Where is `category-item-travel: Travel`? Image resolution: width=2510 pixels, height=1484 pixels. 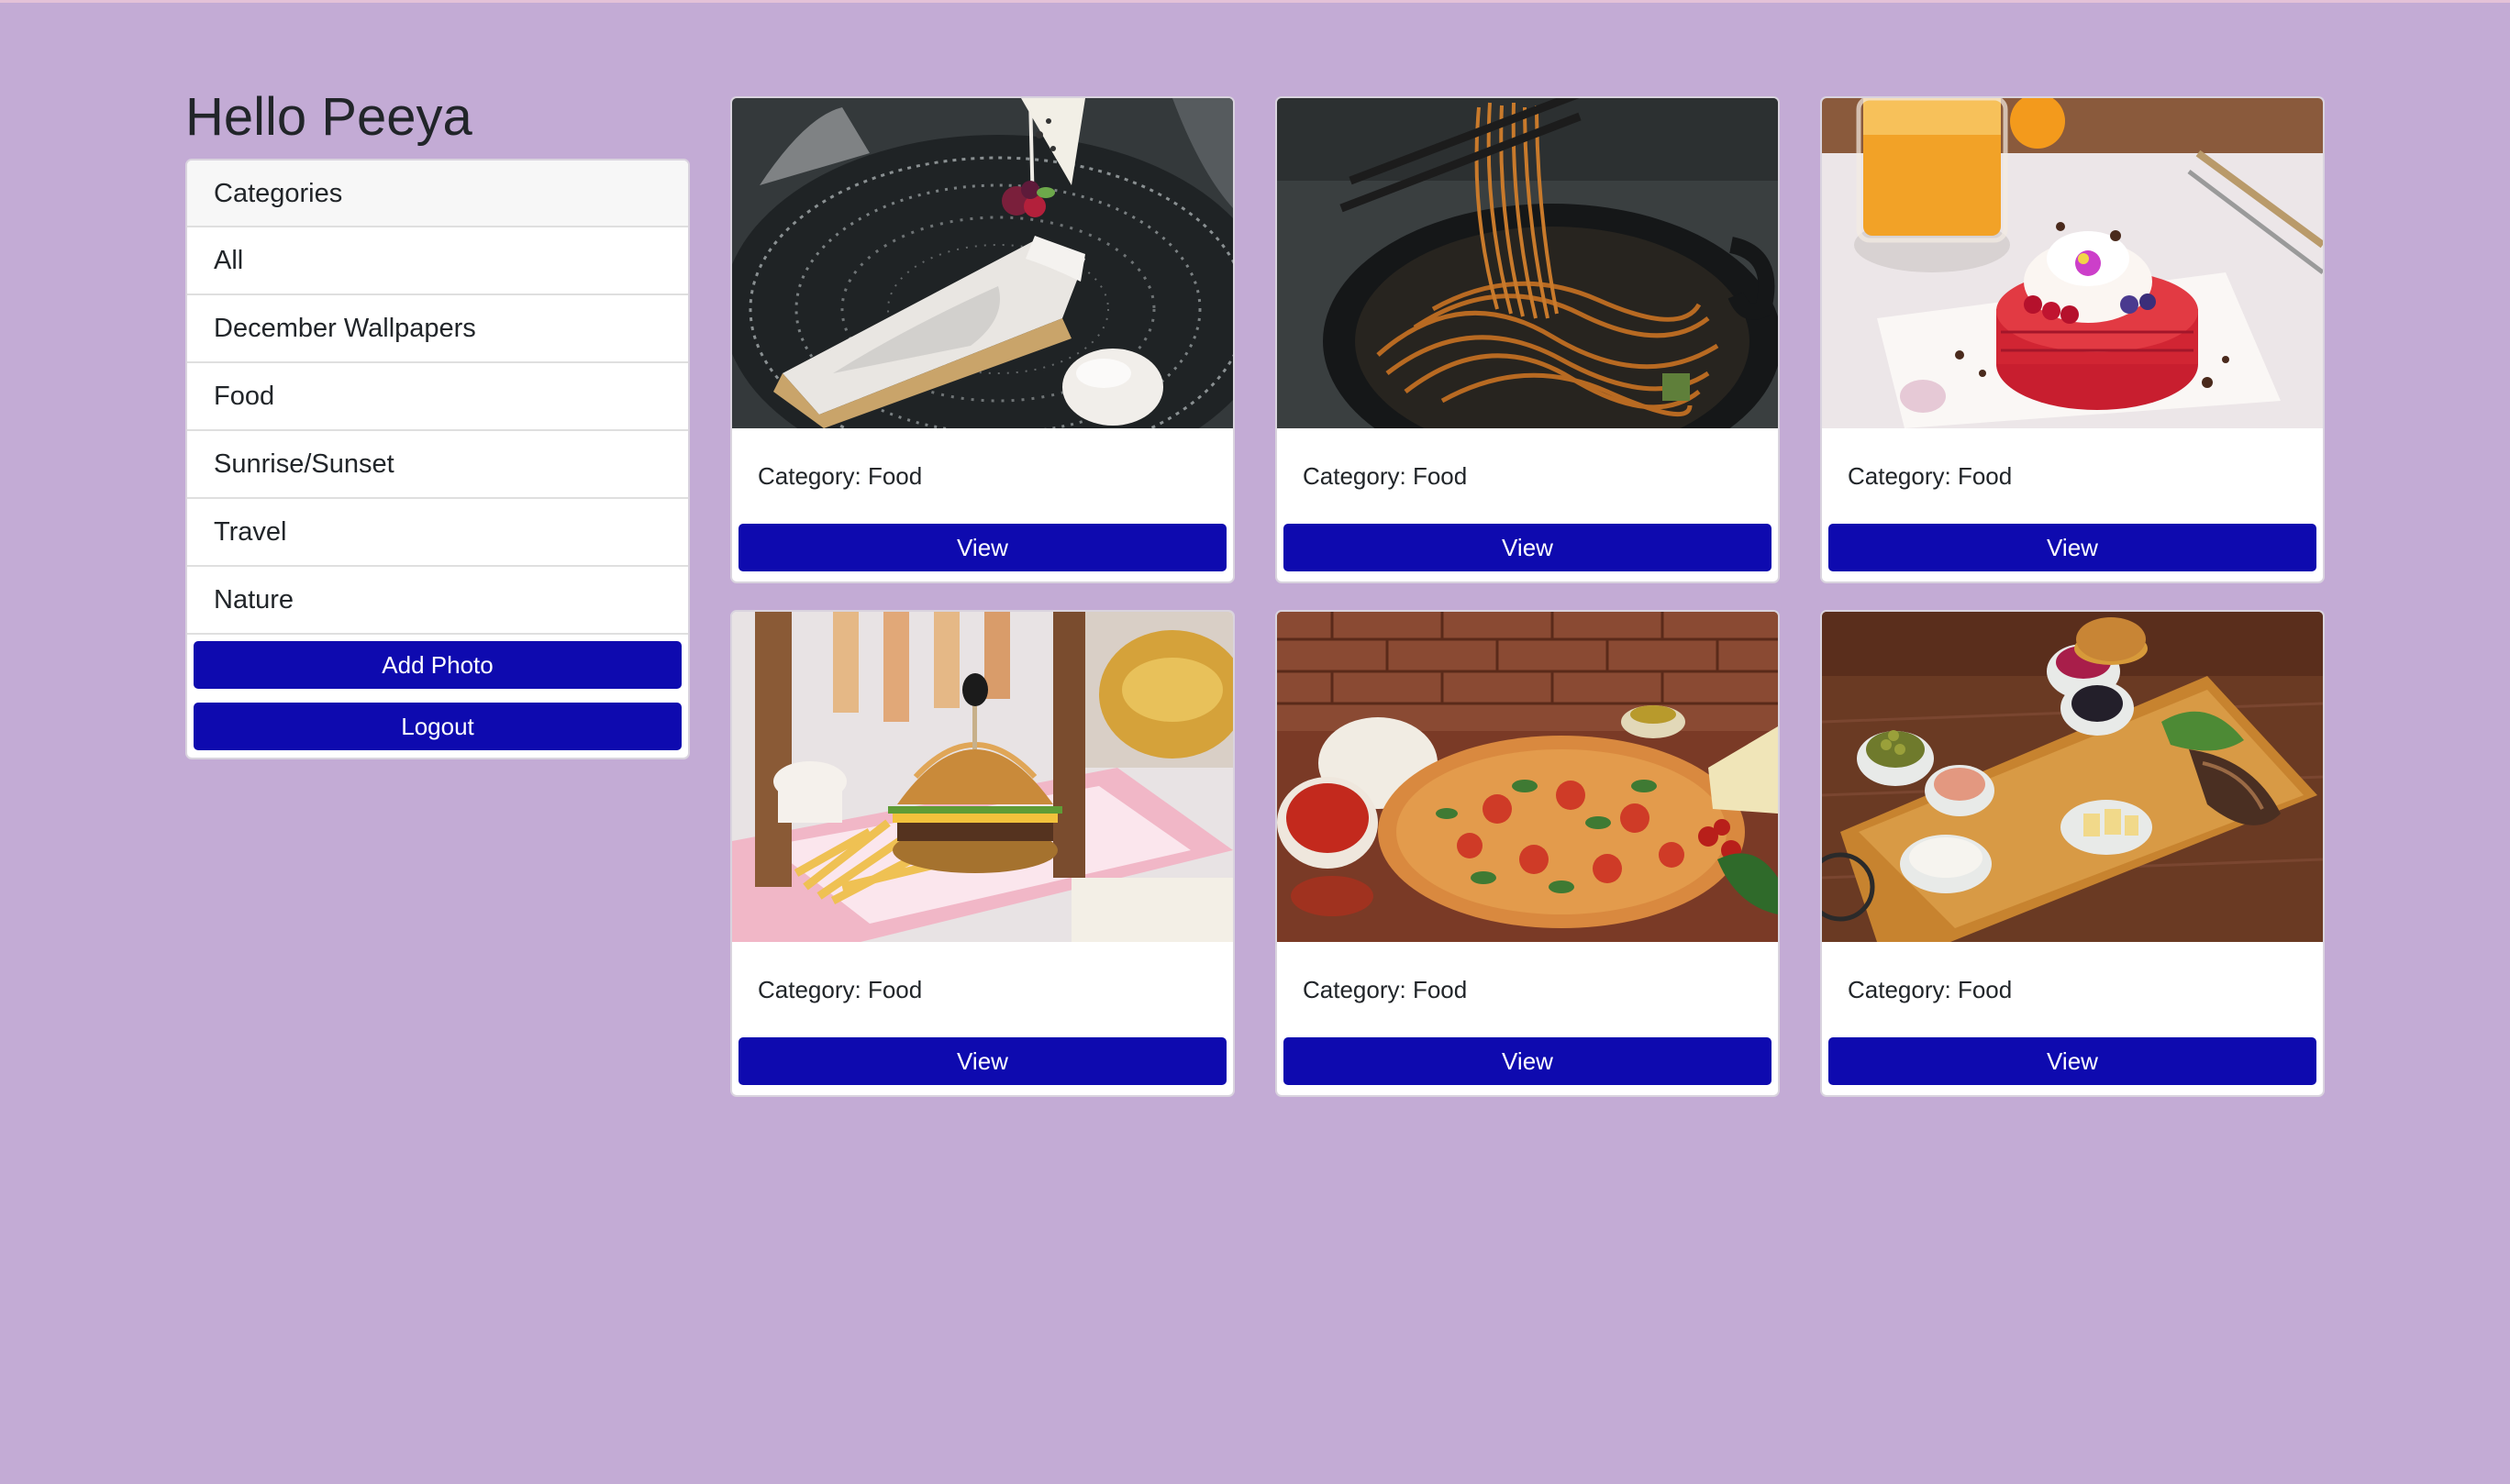 category-item-travel: Travel is located at coordinates (437, 533).